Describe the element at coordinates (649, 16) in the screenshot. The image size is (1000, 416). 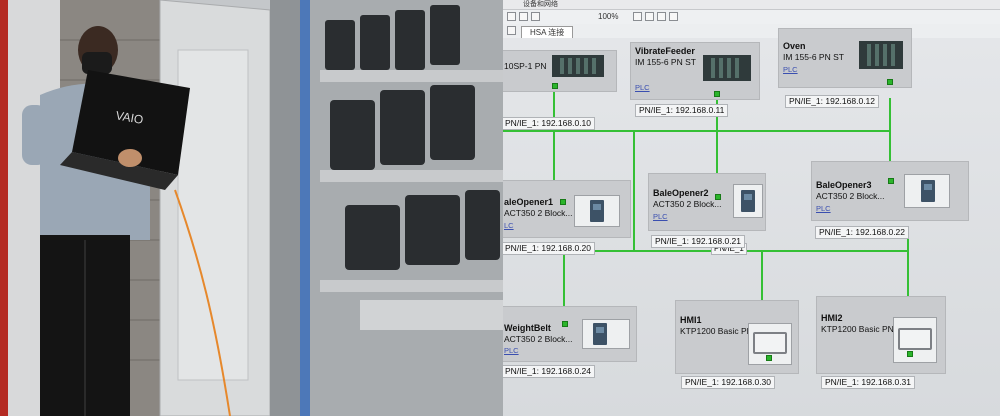
I see `zoom-out-icon` at that location.